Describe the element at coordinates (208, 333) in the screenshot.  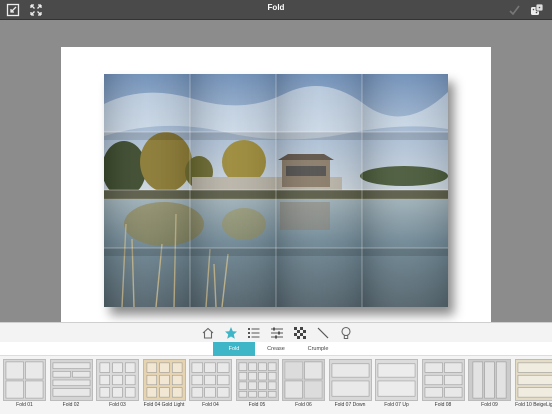
I see `home-icon` at that location.